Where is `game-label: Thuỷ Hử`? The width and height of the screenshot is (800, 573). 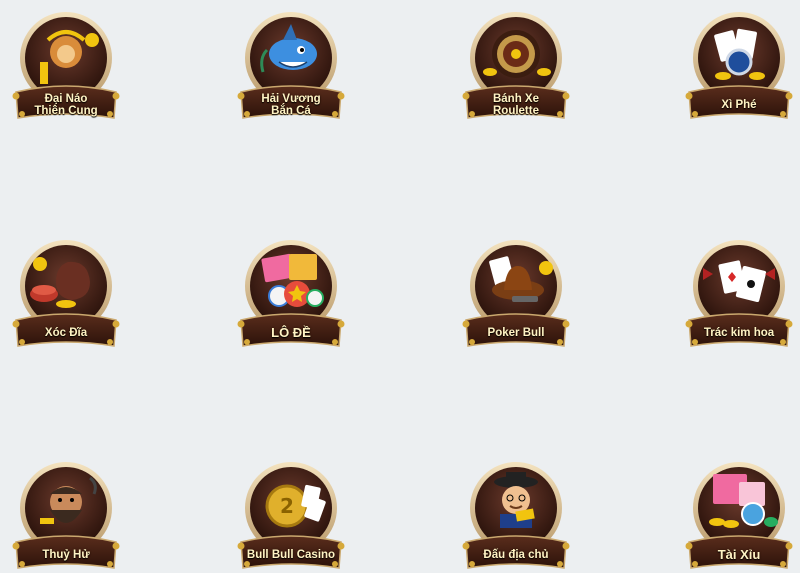
game-label: Thuỷ Hử is located at coordinates (66, 555).